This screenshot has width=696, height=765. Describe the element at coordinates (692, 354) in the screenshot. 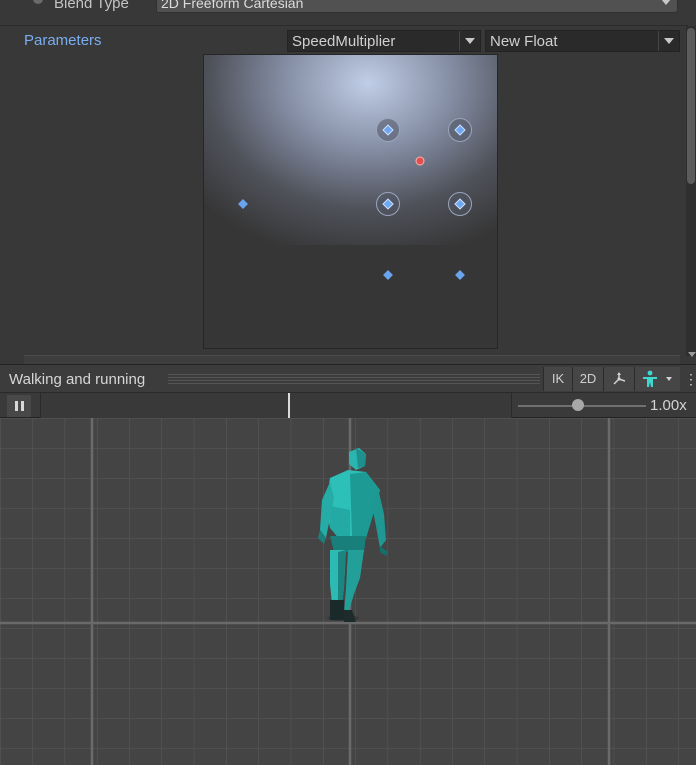

I see `scroll-down-icon` at that location.